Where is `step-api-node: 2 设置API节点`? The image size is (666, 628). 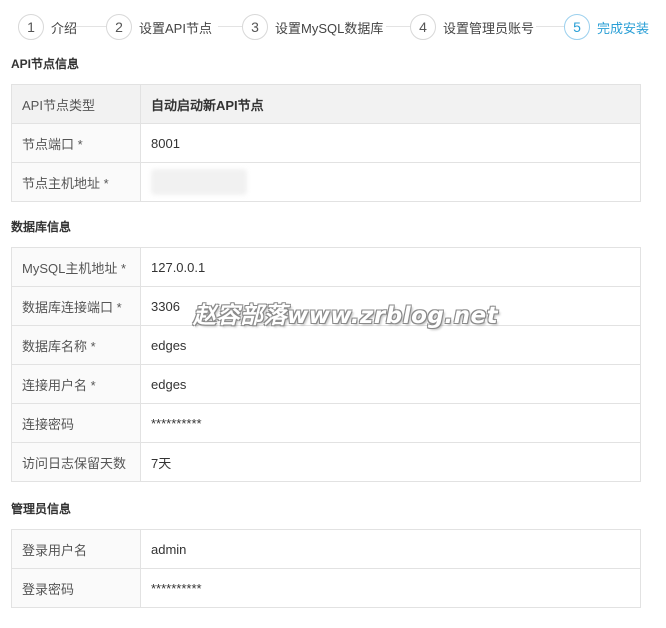
step-api-node: 2 设置API节点 is located at coordinates (159, 27).